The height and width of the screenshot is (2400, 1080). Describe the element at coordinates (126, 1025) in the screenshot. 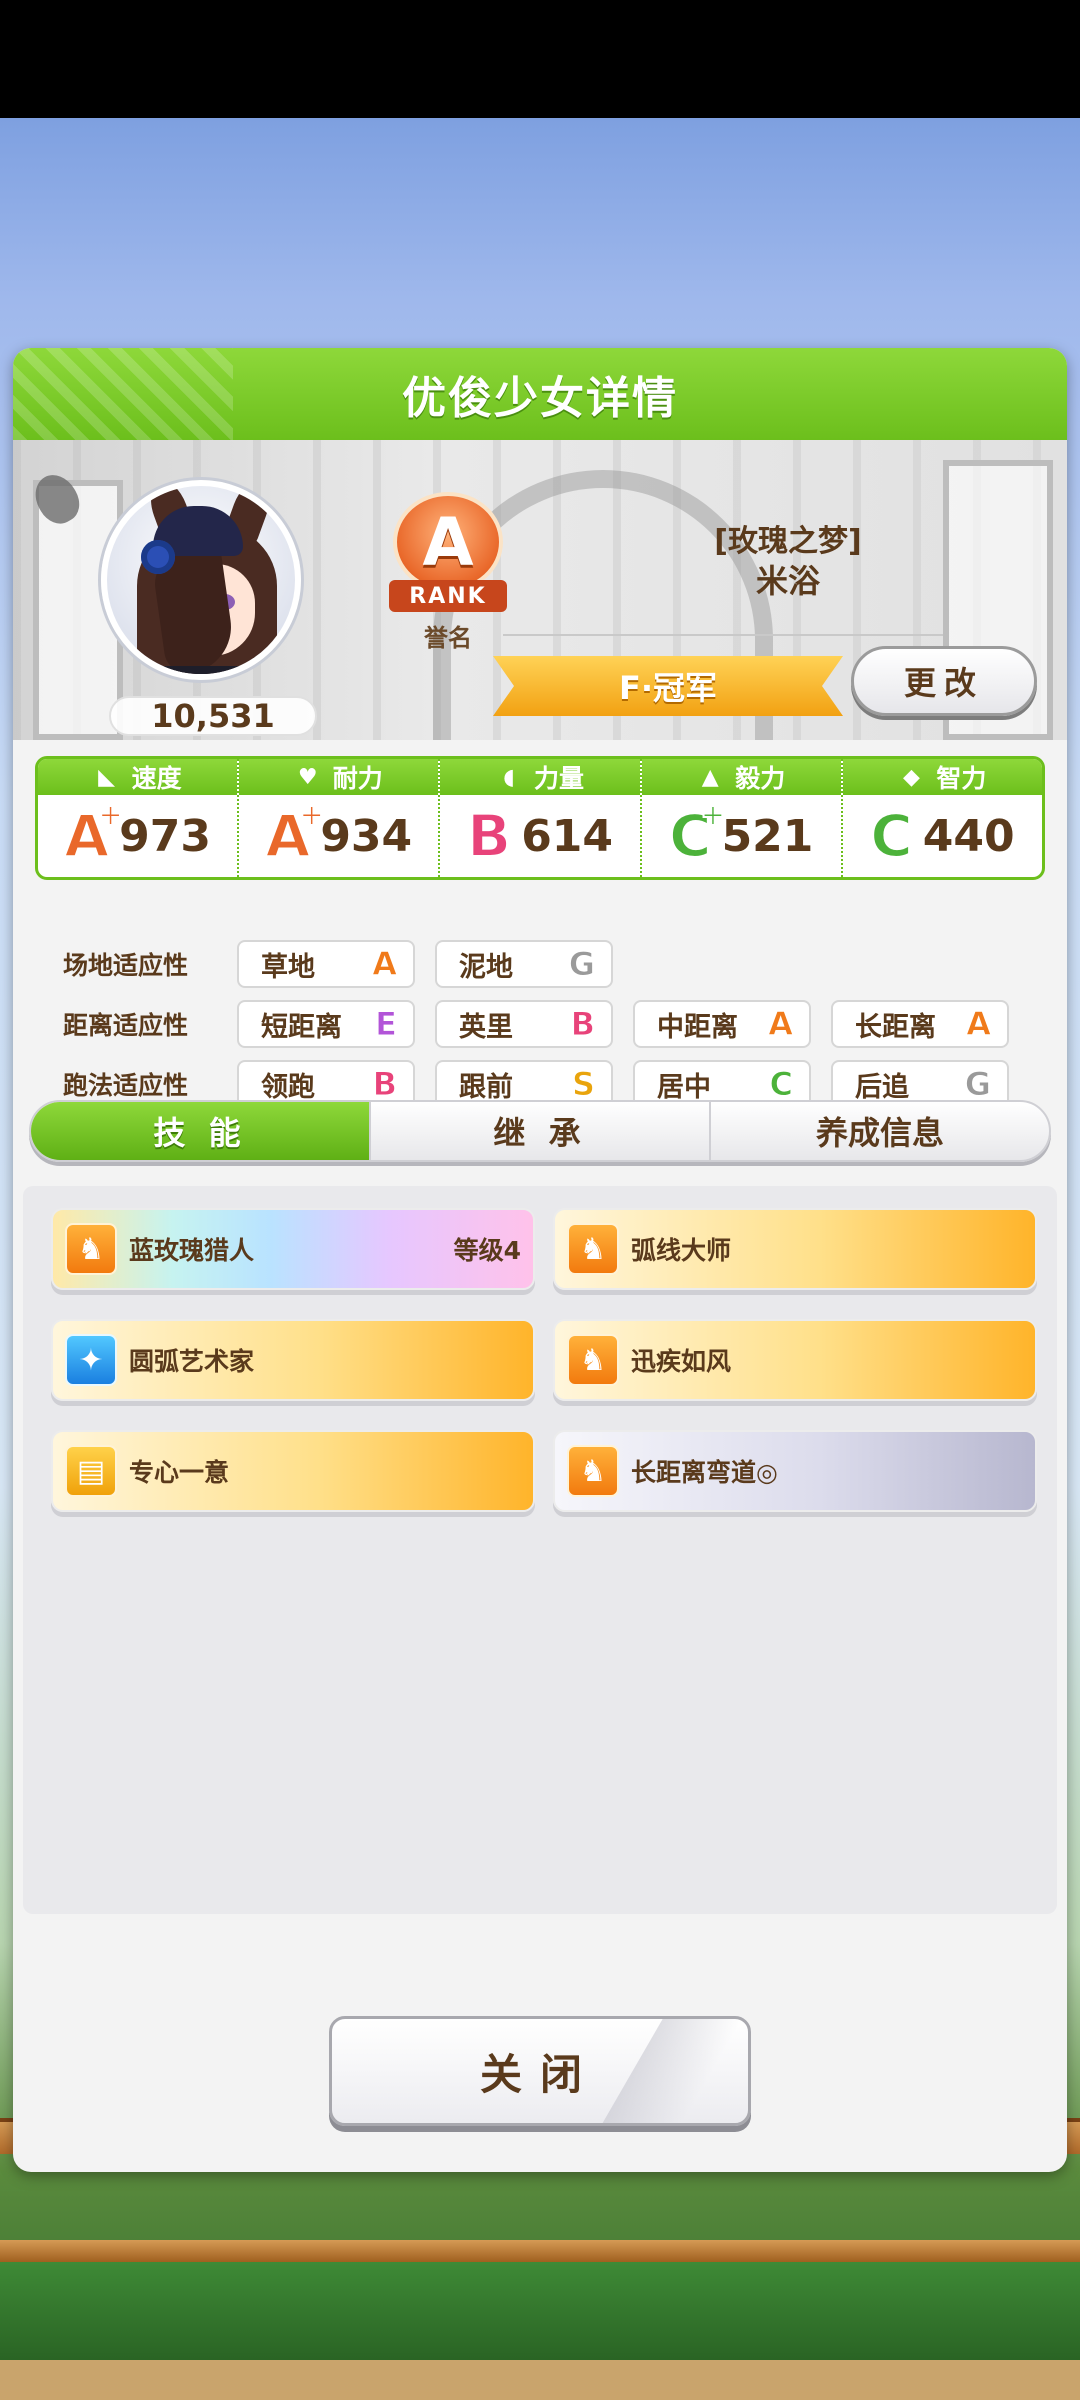

I see `aptitude-label: 距离适应性` at that location.